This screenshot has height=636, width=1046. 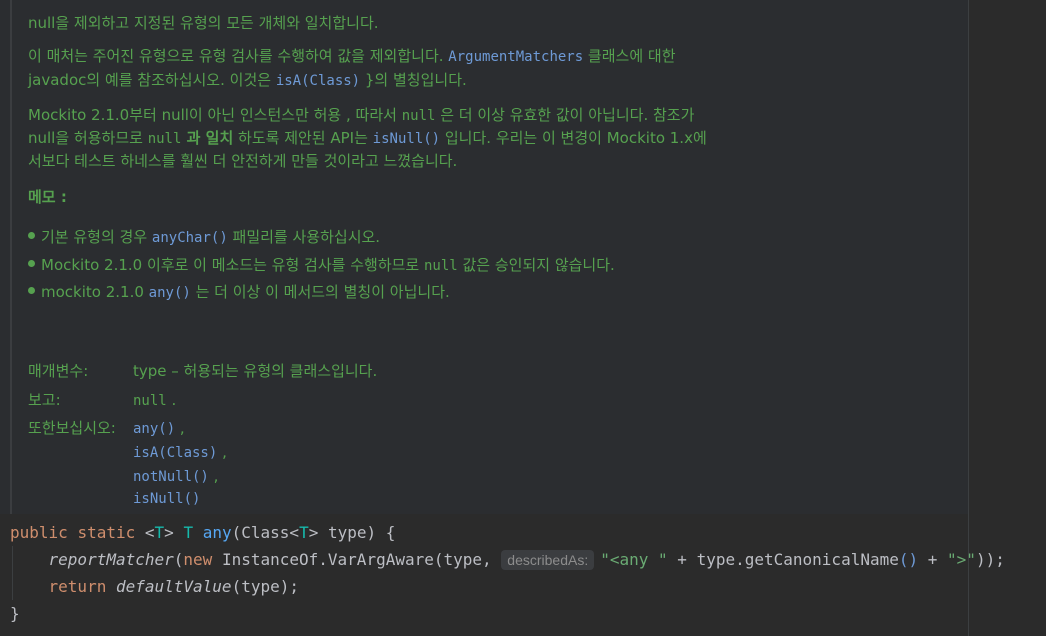 I want to click on method-name: any, so click(x=217, y=532).